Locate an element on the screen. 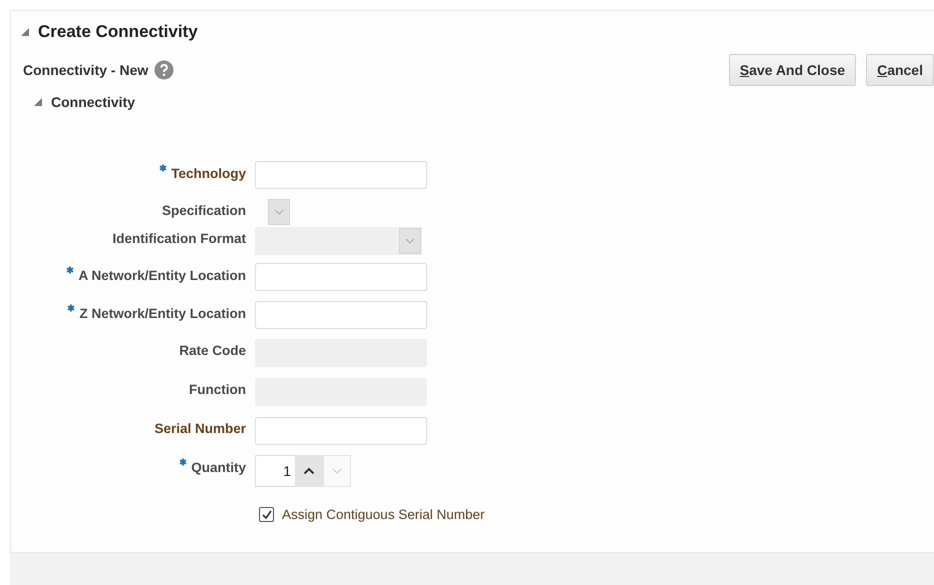 The height and width of the screenshot is (585, 934). page-title: Create Connectivity is located at coordinates (118, 32).